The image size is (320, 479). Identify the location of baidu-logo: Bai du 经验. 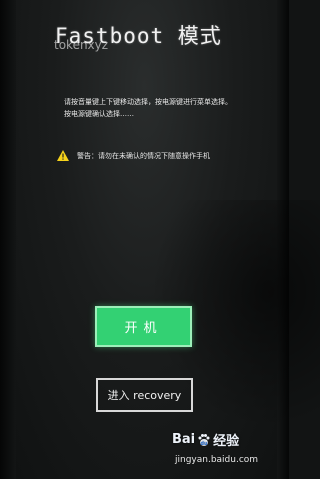
(205, 439).